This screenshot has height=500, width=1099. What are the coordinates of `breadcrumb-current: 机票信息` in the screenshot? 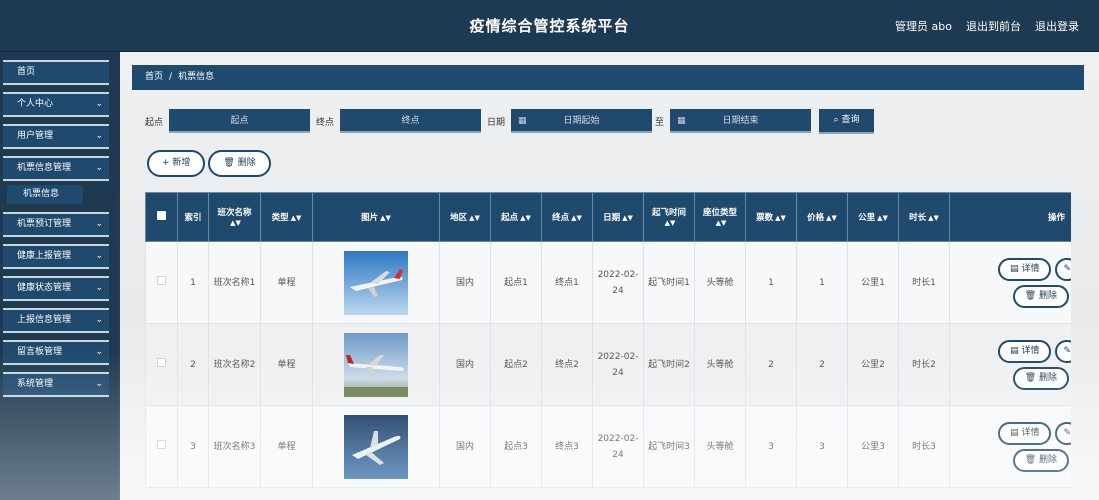 It's located at (196, 77).